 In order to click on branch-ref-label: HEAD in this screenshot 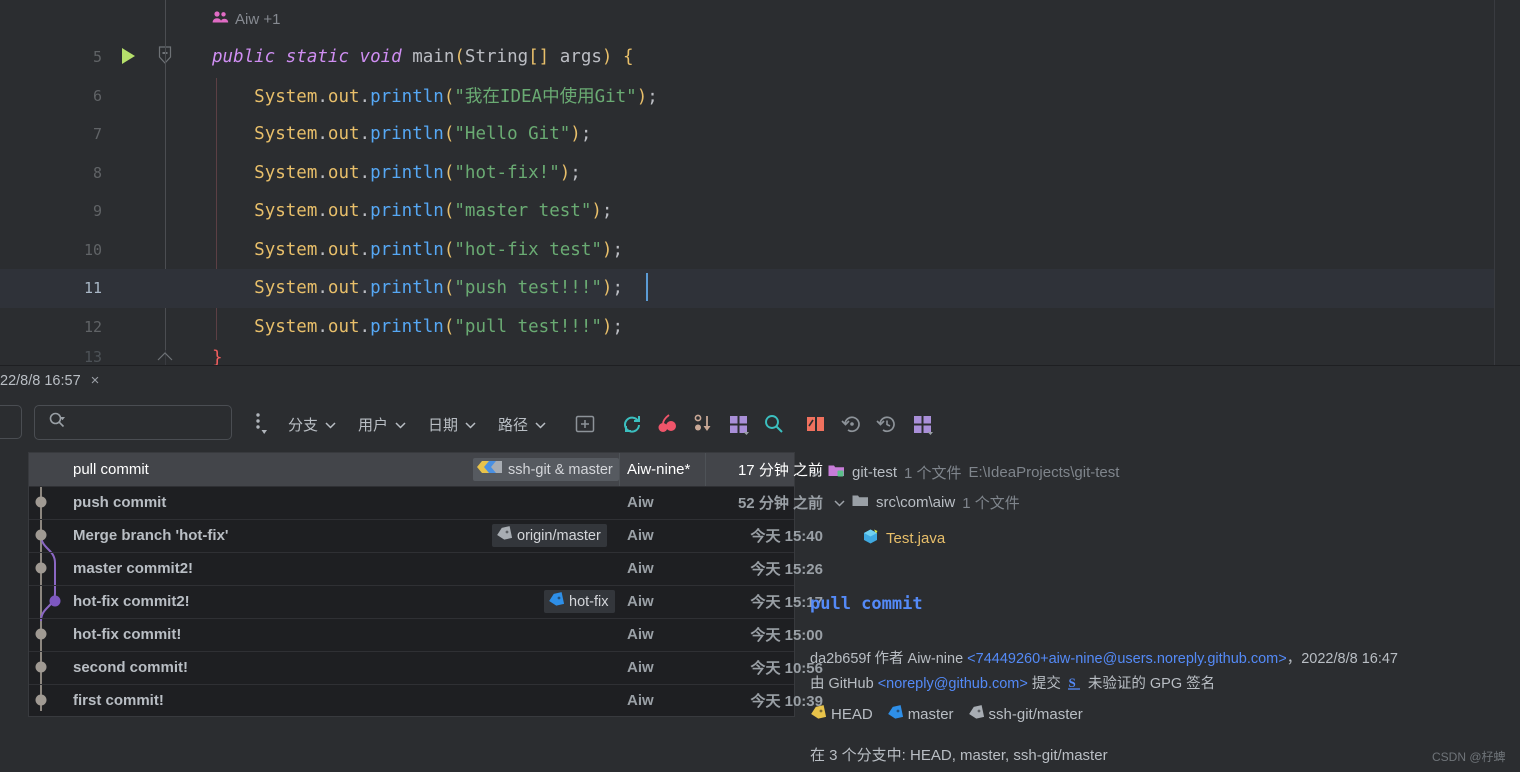, I will do `click(852, 714)`.